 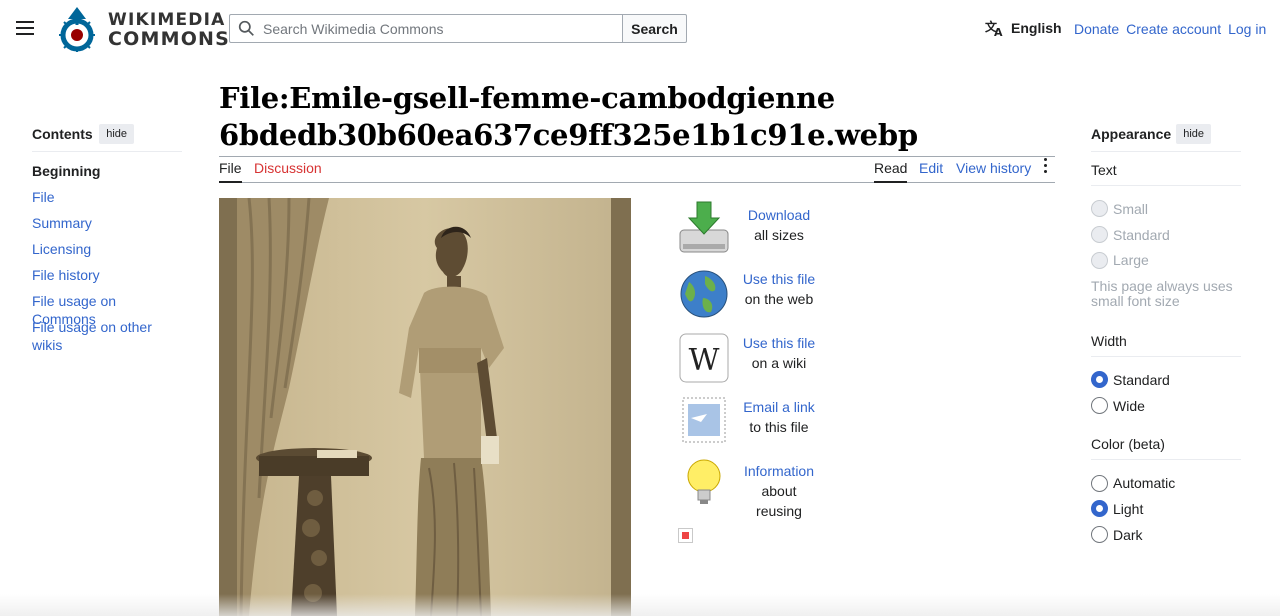 I want to click on language-label: English, so click(x=1036, y=28).